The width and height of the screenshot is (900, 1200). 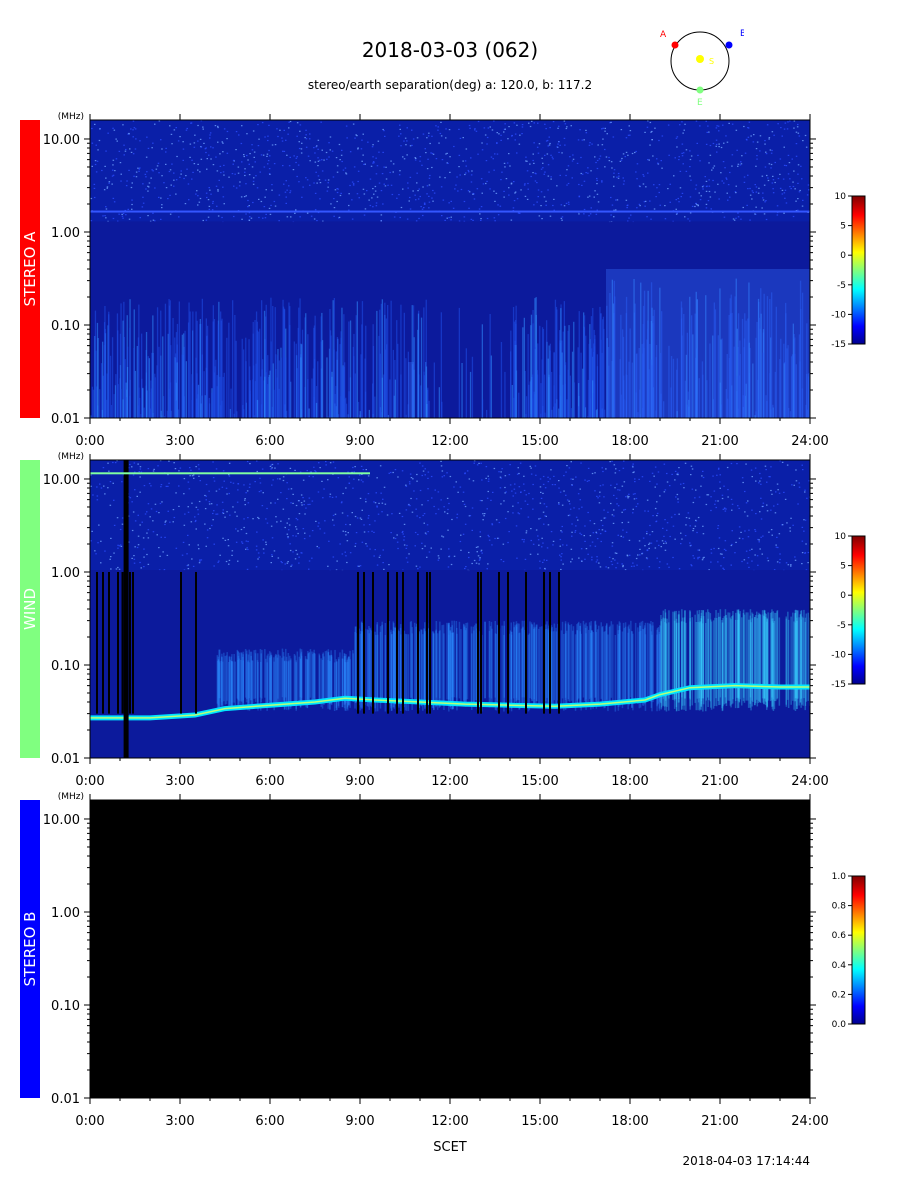 I want to click on colorbar-tick-label: 0, so click(x=843, y=596).